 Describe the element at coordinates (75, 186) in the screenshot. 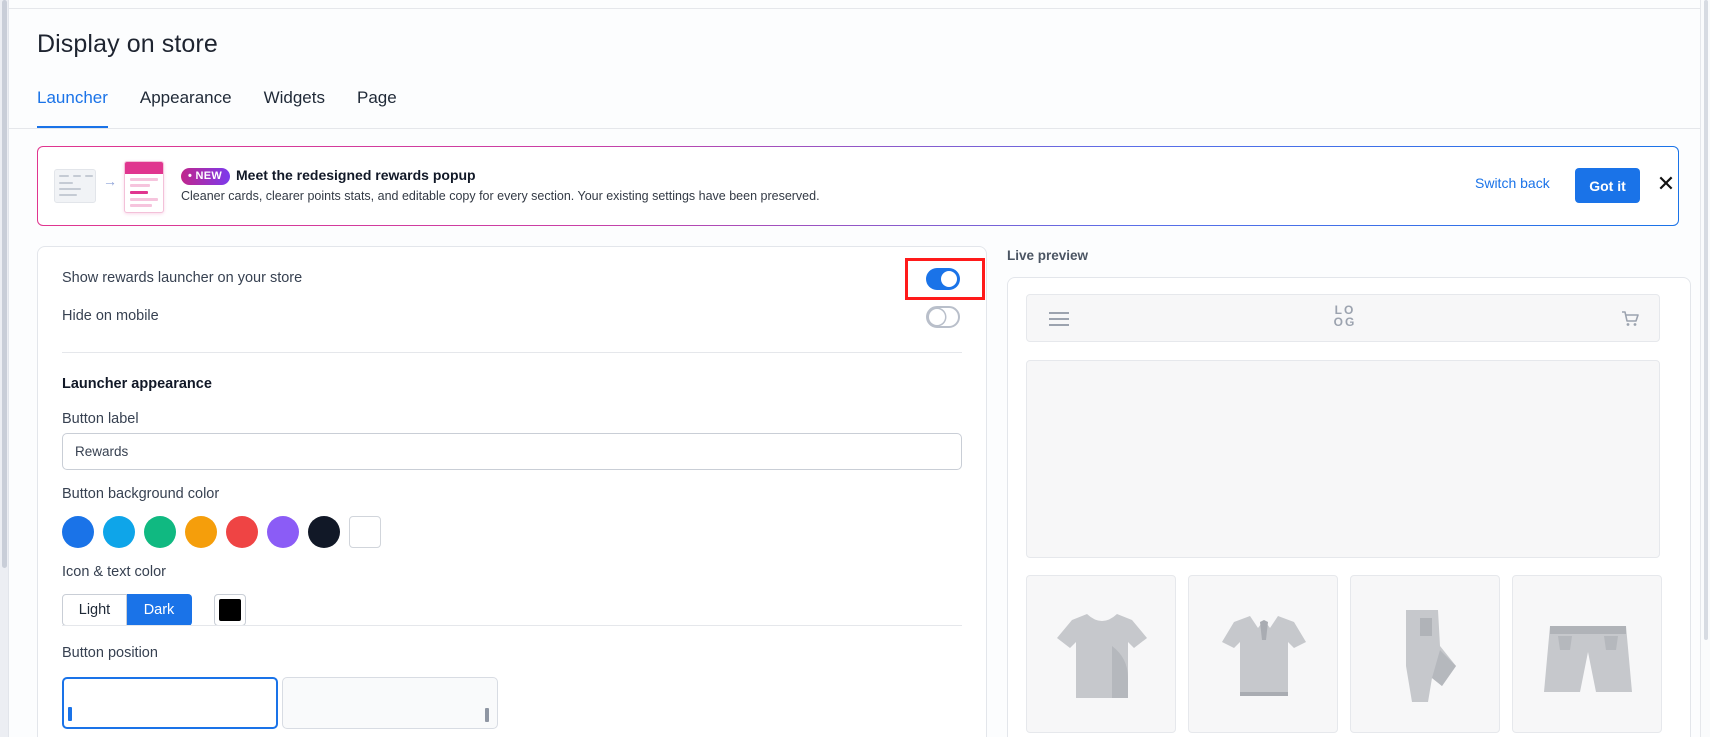

I see `old-popup-thumbnail` at that location.